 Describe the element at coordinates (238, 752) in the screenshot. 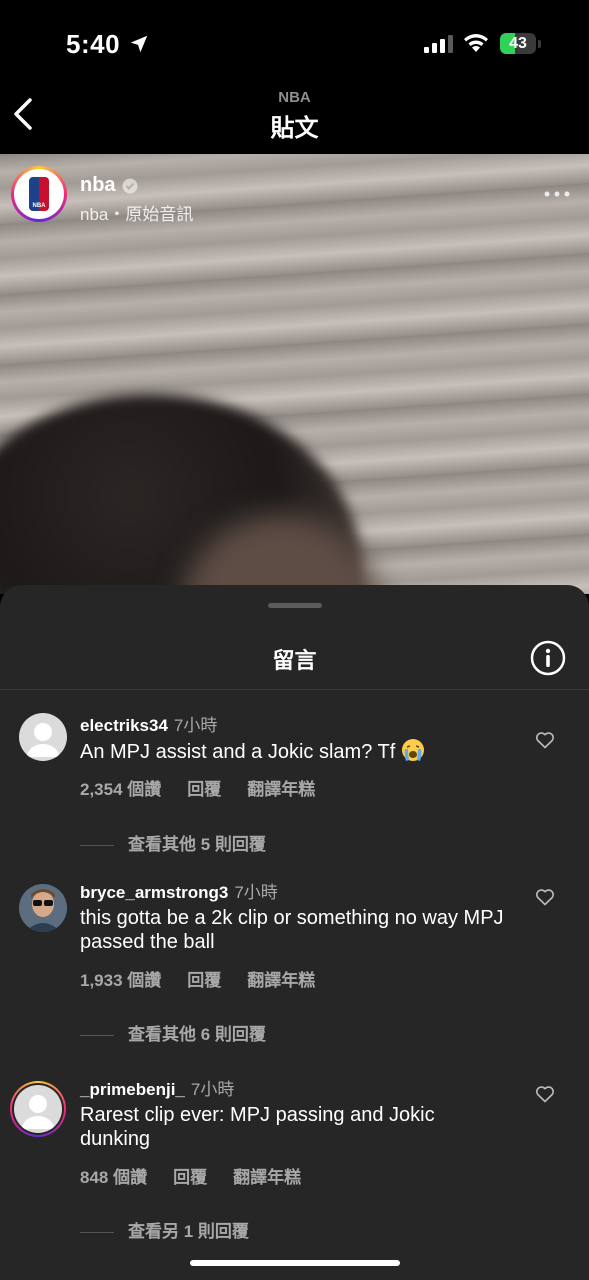

I see `comment-text-content: An MPJ assist and a Jokic slam? Tf` at that location.